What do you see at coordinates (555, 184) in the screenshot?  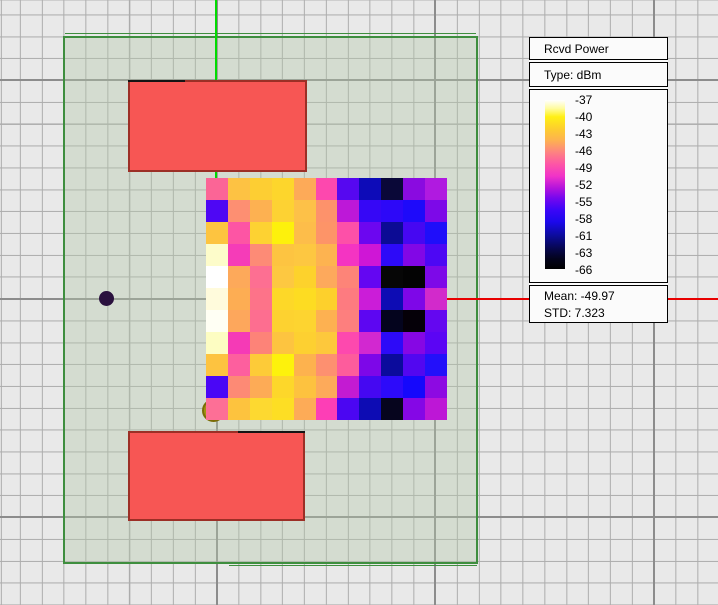 I see `legend-colorbar` at bounding box center [555, 184].